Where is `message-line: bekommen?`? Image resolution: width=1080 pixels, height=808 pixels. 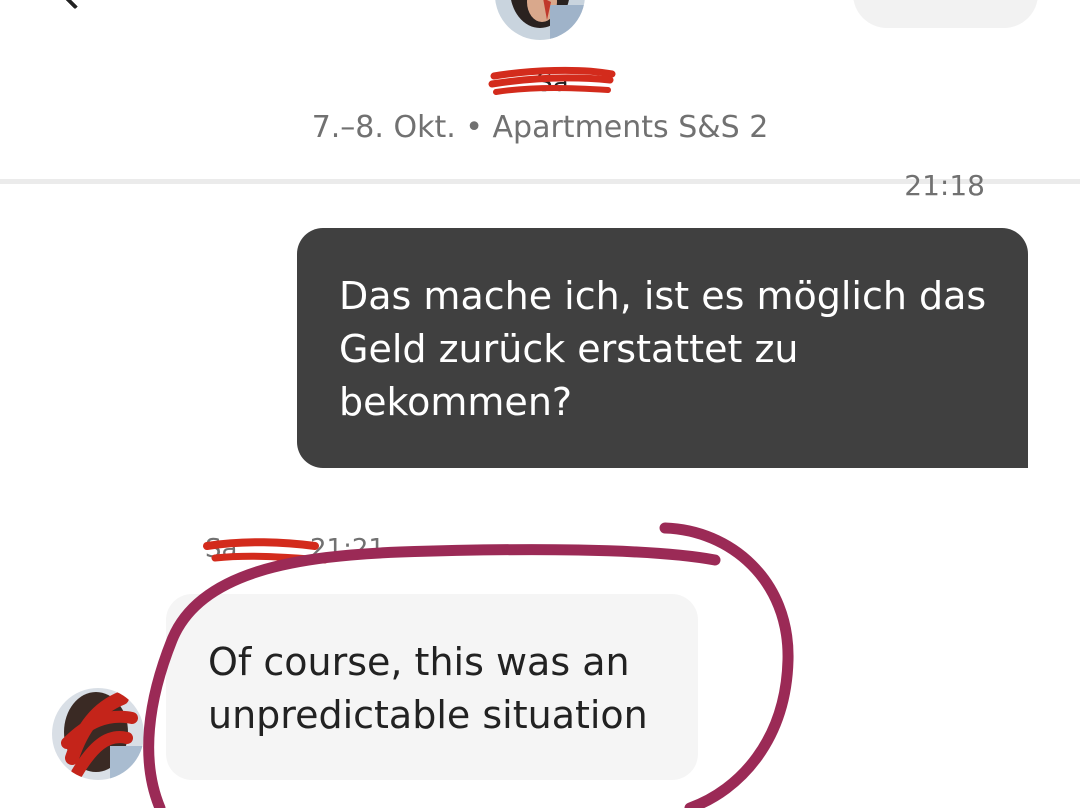
message-line: bekommen? is located at coordinates (456, 402).